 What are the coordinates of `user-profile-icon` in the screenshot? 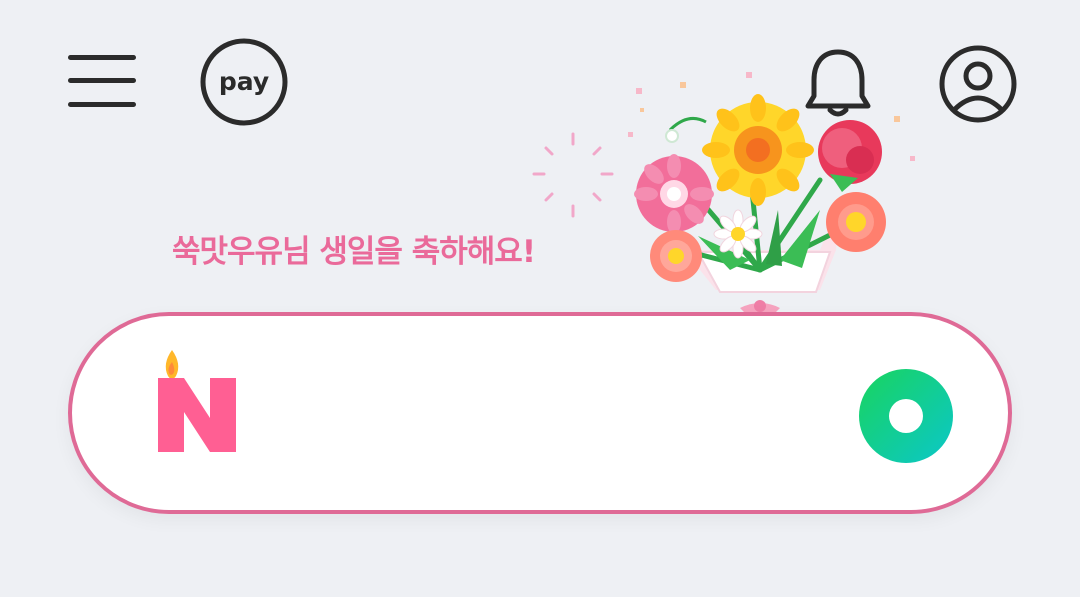 It's located at (978, 84).